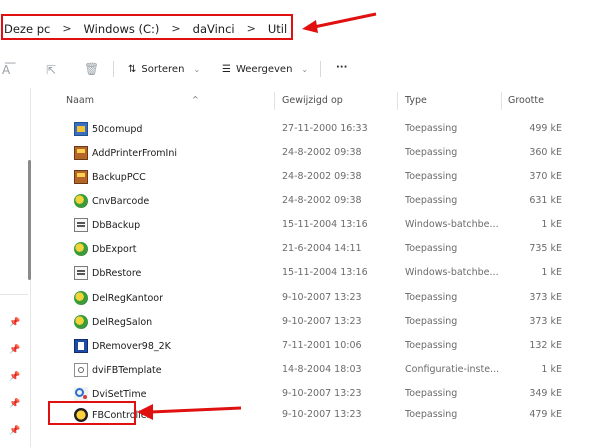 Image resolution: width=597 pixels, height=447 pixels. Describe the element at coordinates (114, 249) in the screenshot. I see `file-name: DbExport` at that location.